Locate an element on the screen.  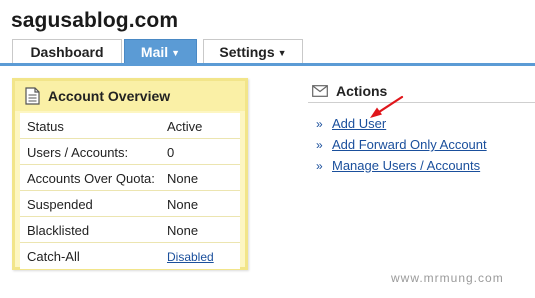
red-arrow-icon is located at coordinates (383, 111).